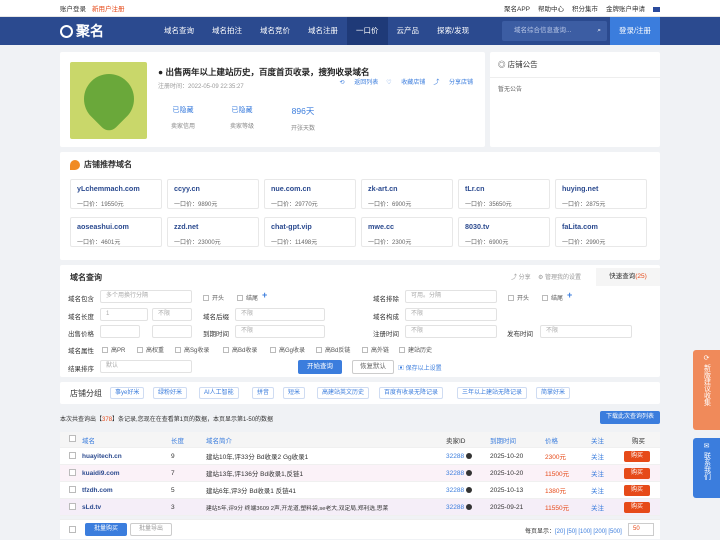  What do you see at coordinates (172, 314) in the screenshot?
I see `length-to-select: 不限` at bounding box center [172, 314].